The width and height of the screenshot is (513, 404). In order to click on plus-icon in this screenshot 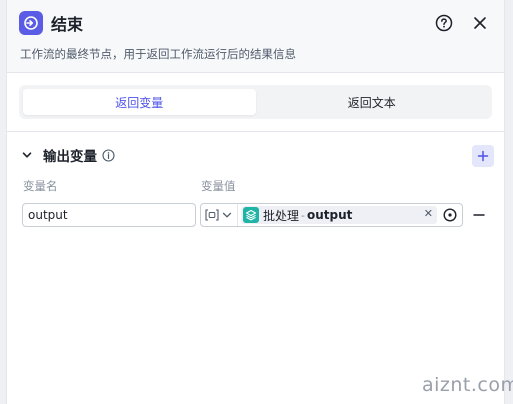, I will do `click(483, 156)`.